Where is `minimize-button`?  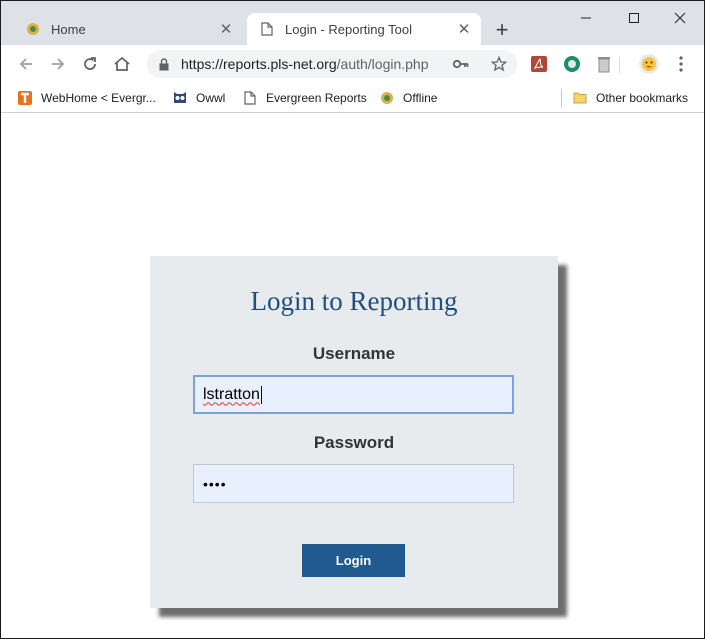 minimize-button is located at coordinates (586, 18).